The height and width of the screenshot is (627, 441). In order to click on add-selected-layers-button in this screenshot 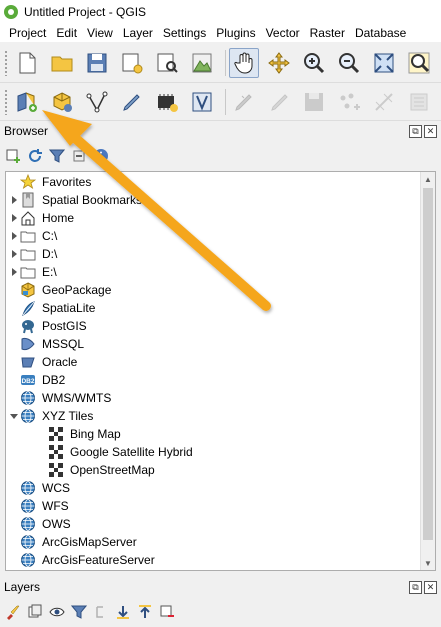, I will do `click(13, 156)`.